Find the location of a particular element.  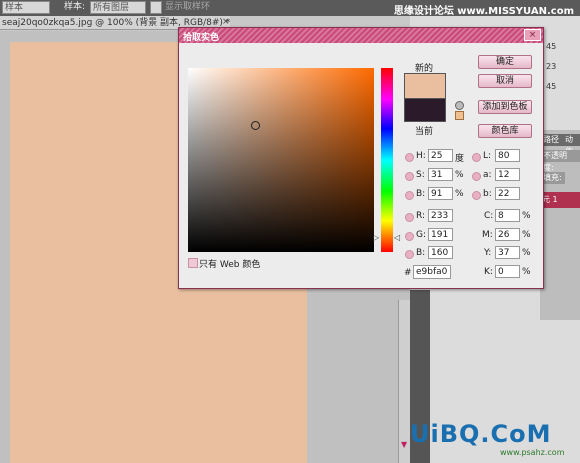

l-radio is located at coordinates (476, 157).